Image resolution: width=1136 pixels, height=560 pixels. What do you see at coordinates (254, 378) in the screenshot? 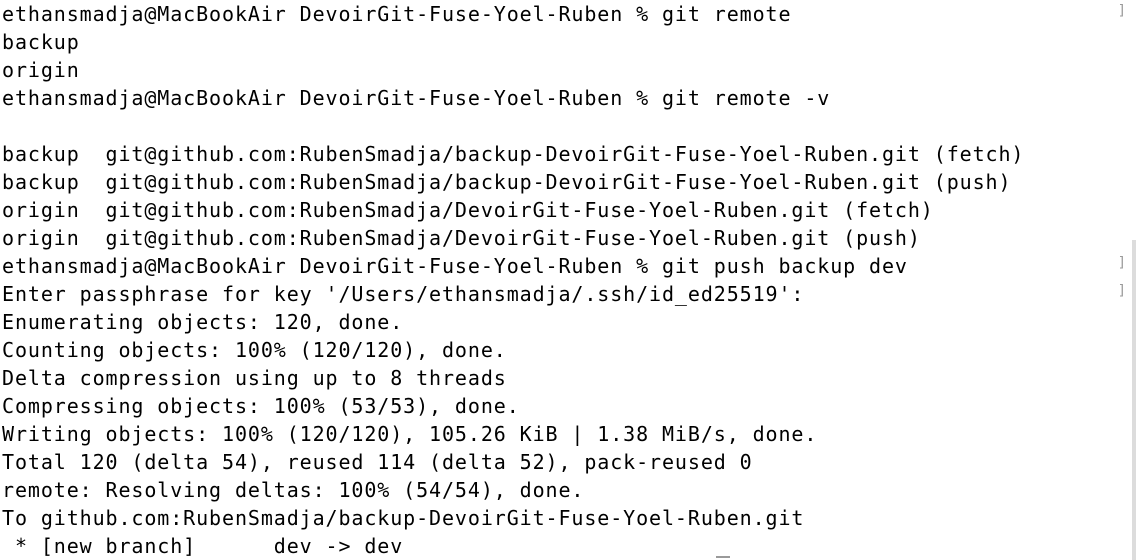
I see `terminal-line: Delta compression using up to 8 threads` at bounding box center [254, 378].